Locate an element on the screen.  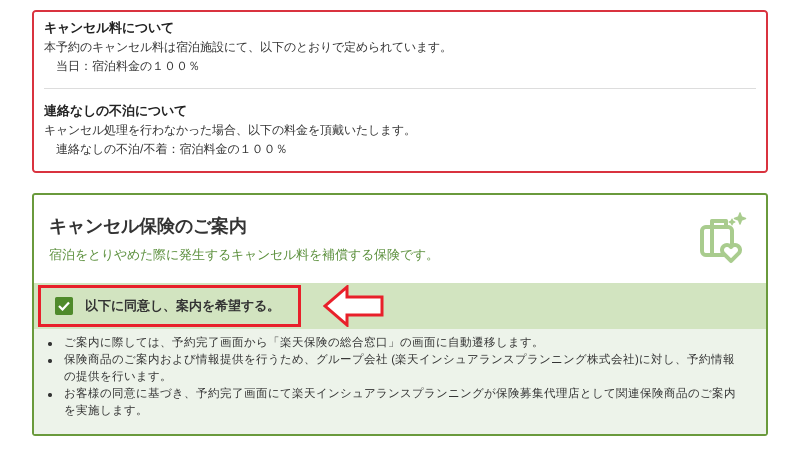
policy-text: 本予約のキャンセル料は宿泊施設にて、以下のとおりで定められています。 is located at coordinates (248, 47).